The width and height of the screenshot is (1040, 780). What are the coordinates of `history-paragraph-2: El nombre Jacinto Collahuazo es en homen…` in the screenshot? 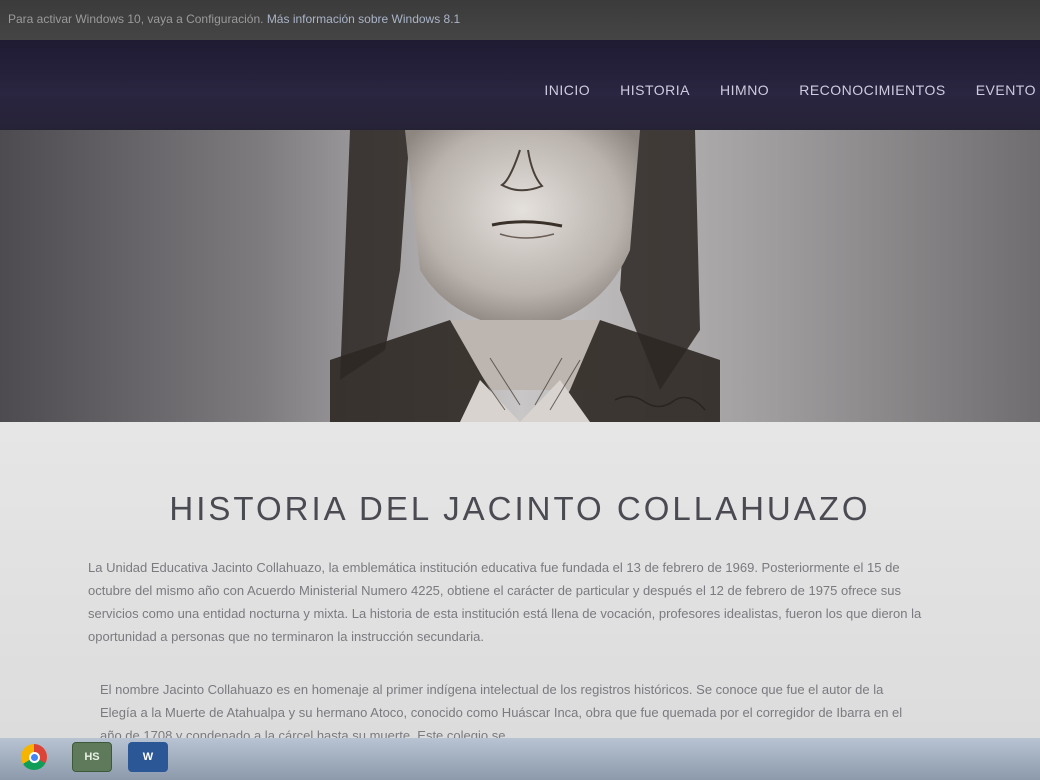 It's located at (501, 712).